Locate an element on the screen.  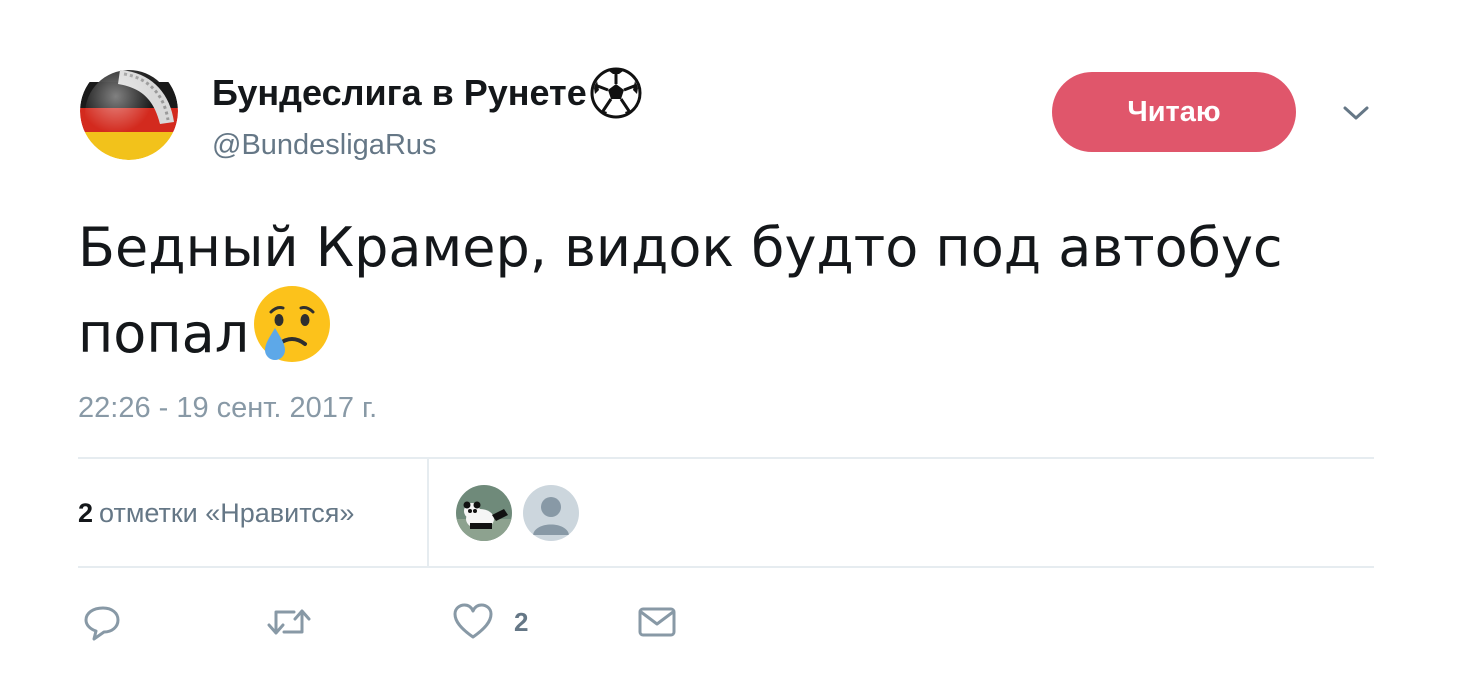
like-button: 2 is located at coordinates (490, 622).